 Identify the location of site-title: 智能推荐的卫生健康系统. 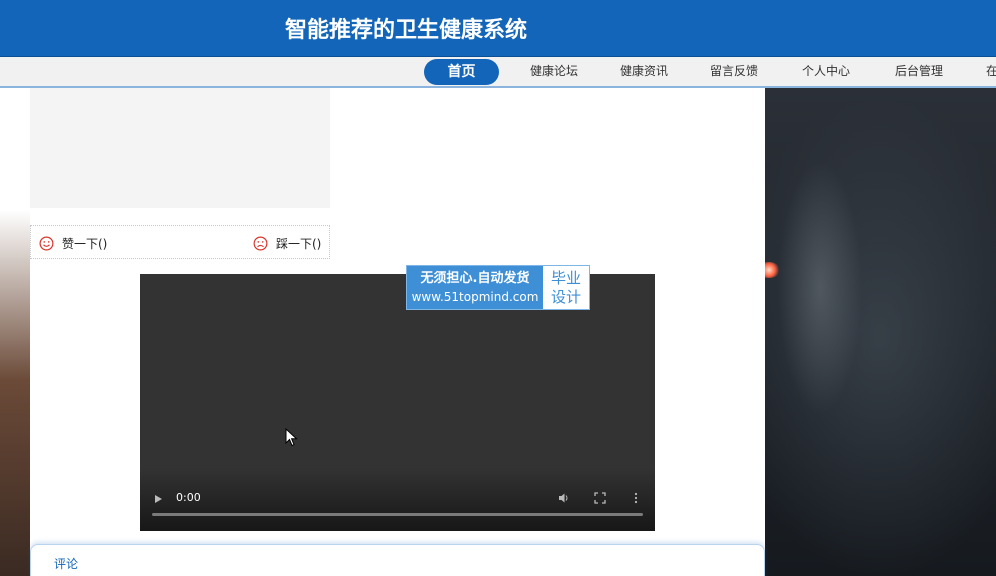
(406, 30).